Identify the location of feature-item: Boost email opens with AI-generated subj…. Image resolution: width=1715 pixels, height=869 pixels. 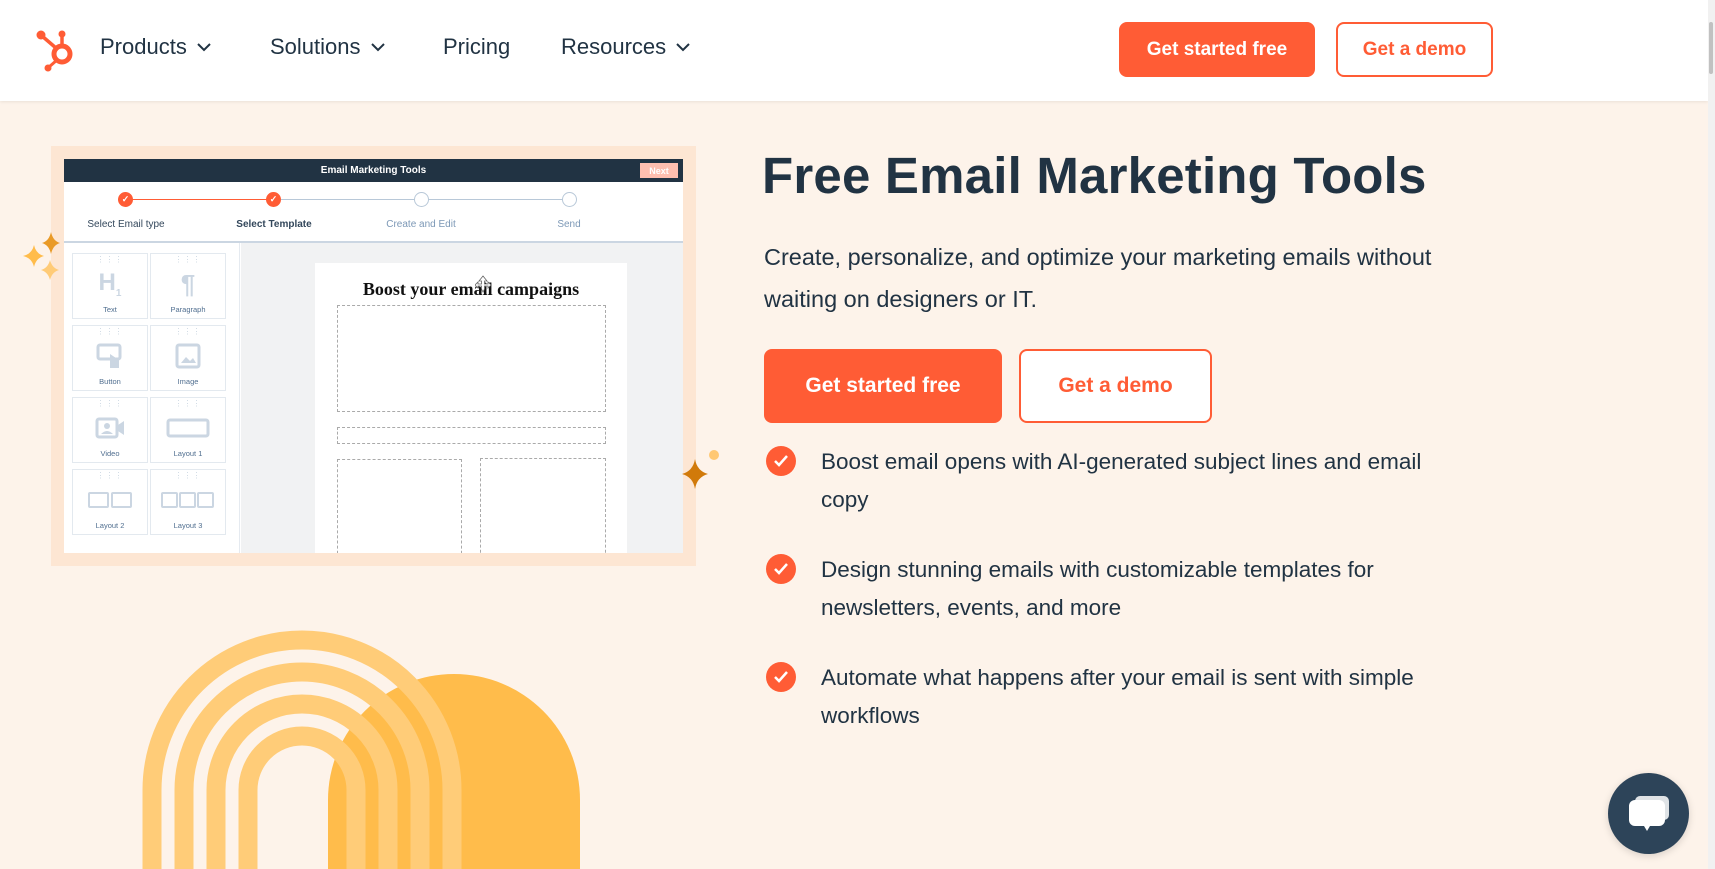
(1093, 479).